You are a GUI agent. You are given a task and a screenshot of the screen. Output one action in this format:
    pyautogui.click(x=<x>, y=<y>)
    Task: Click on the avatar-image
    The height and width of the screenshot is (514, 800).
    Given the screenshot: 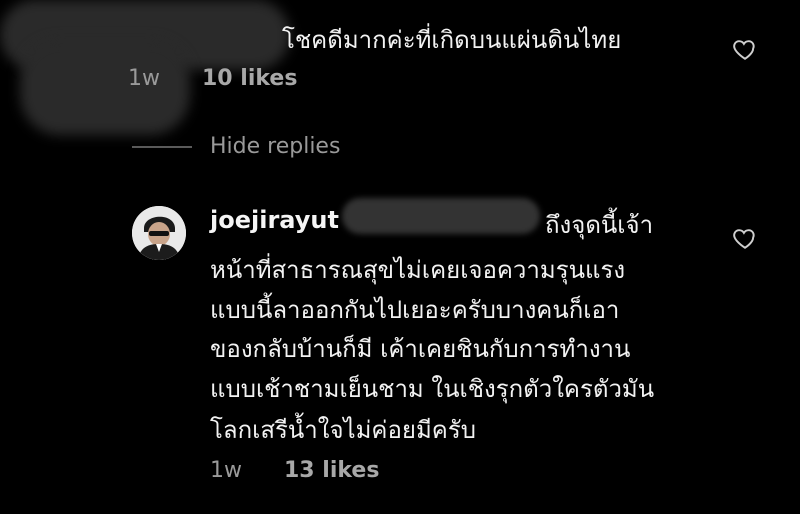 What is the action you would take?
    pyautogui.click(x=159, y=233)
    